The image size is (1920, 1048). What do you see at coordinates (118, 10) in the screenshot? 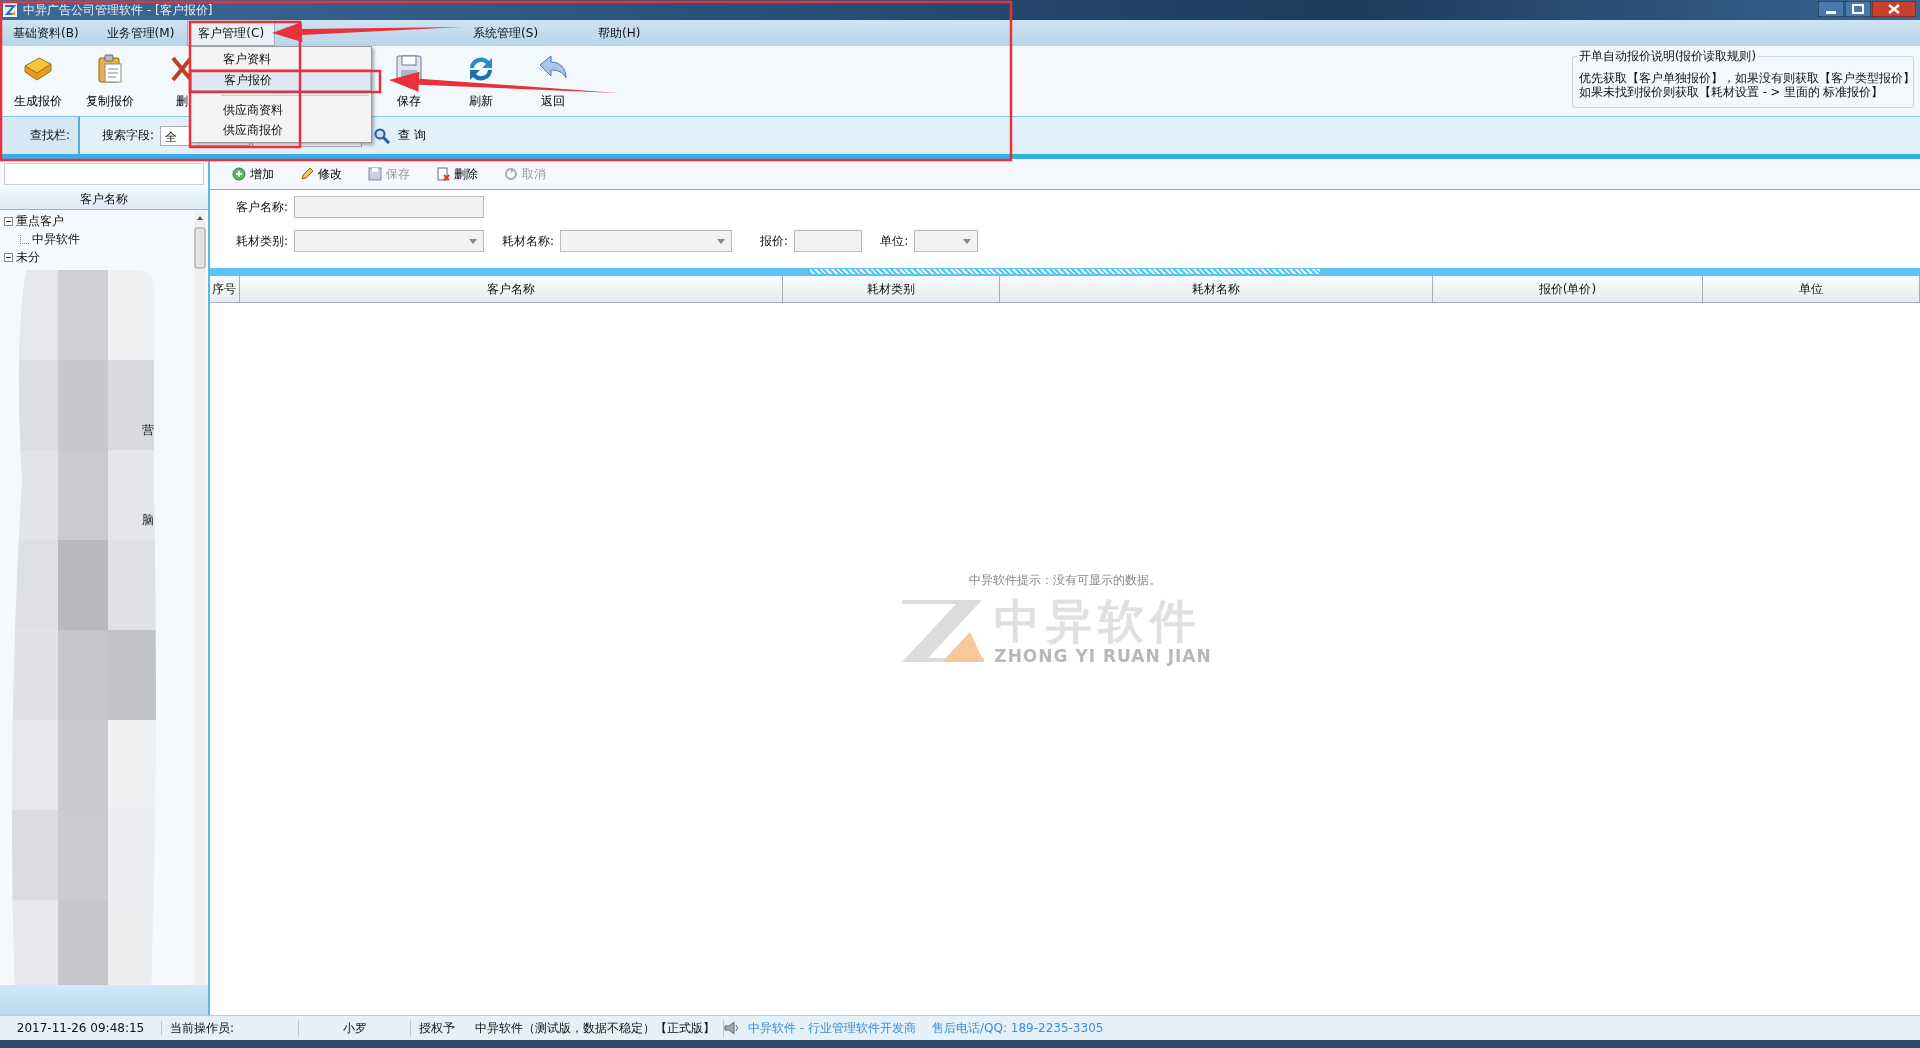
I see `window-title: 中异广告公司管理软件 - [客户报价]` at bounding box center [118, 10].